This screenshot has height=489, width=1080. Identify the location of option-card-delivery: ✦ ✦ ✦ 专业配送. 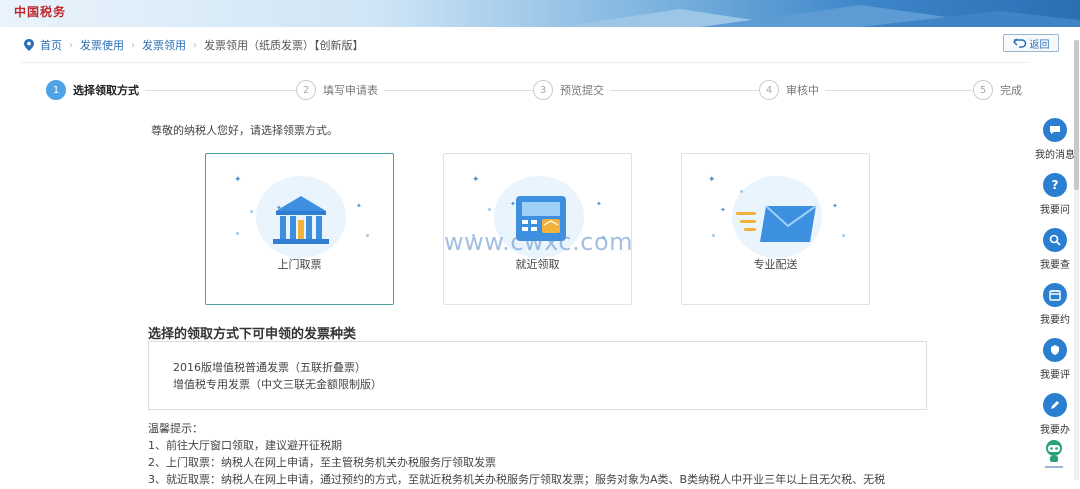
(775, 229).